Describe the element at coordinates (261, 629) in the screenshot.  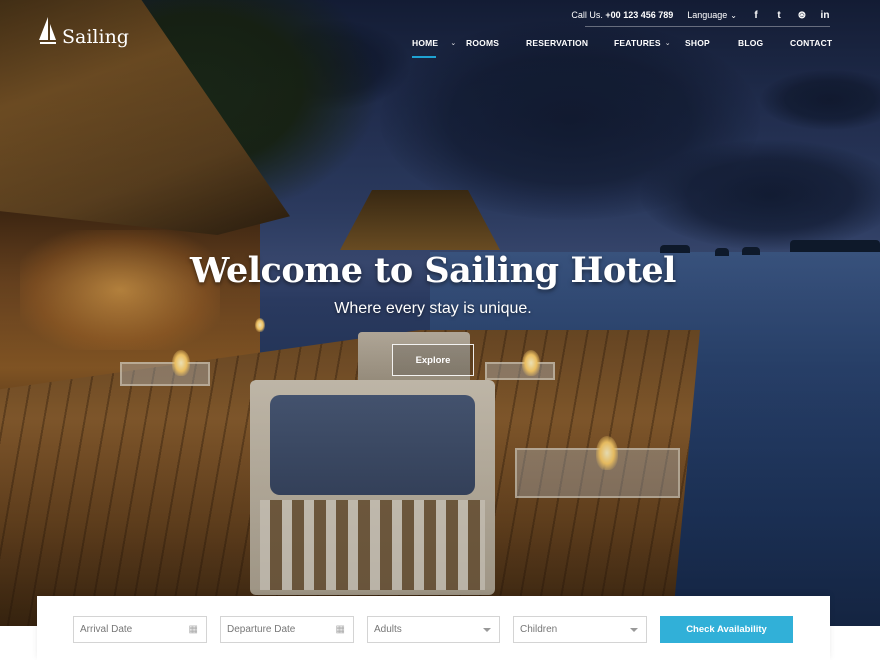
I see `departure-placeholder: Departure Date` at that location.